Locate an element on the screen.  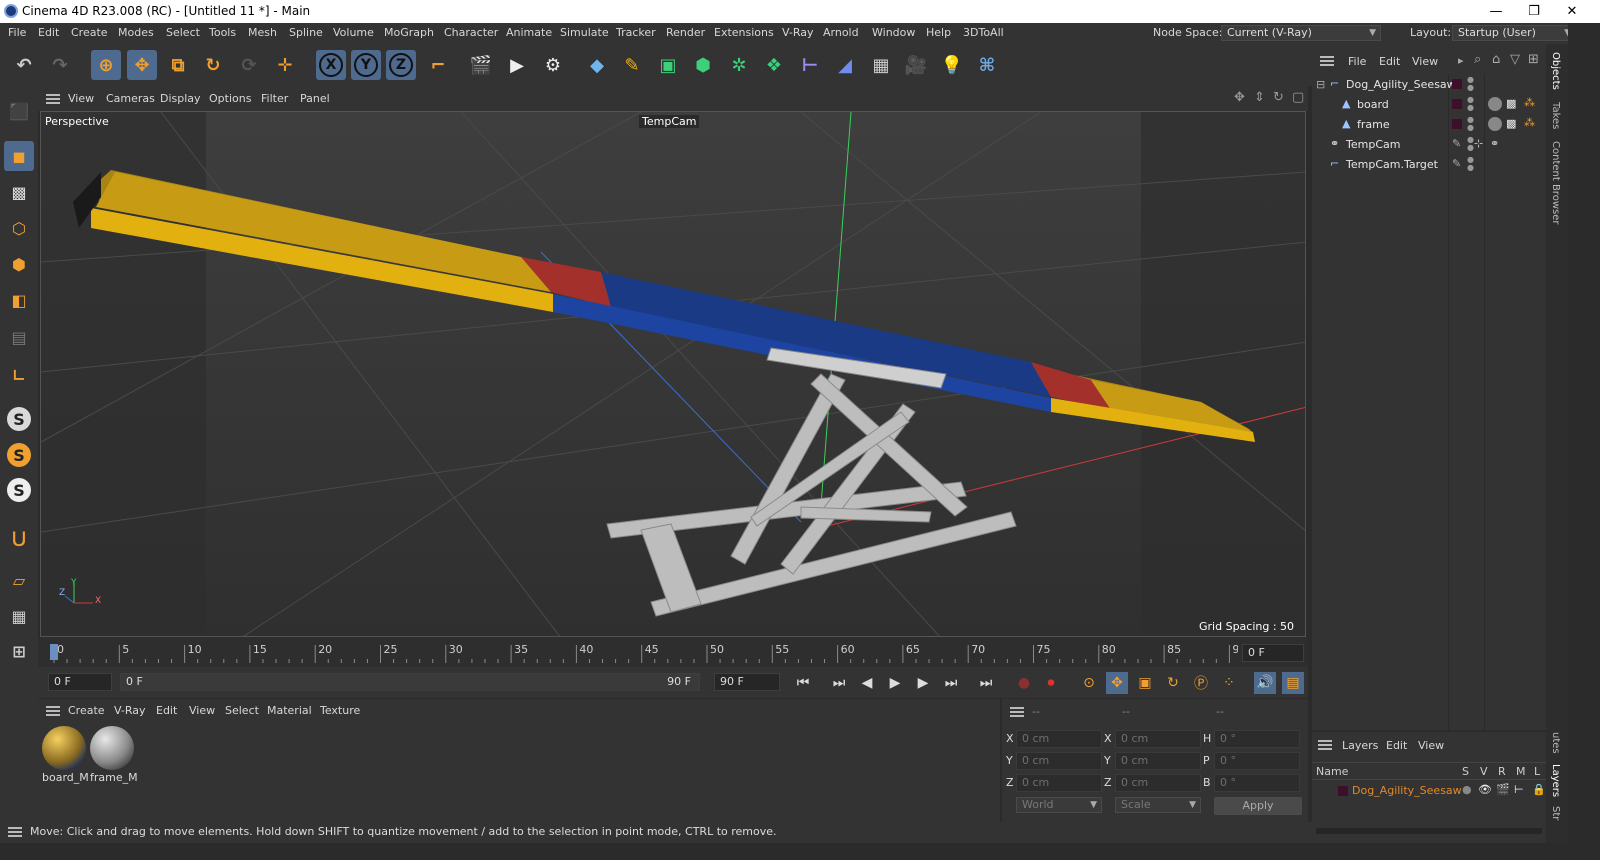
size-z-field: 0 cm is located at coordinates (1158, 783).